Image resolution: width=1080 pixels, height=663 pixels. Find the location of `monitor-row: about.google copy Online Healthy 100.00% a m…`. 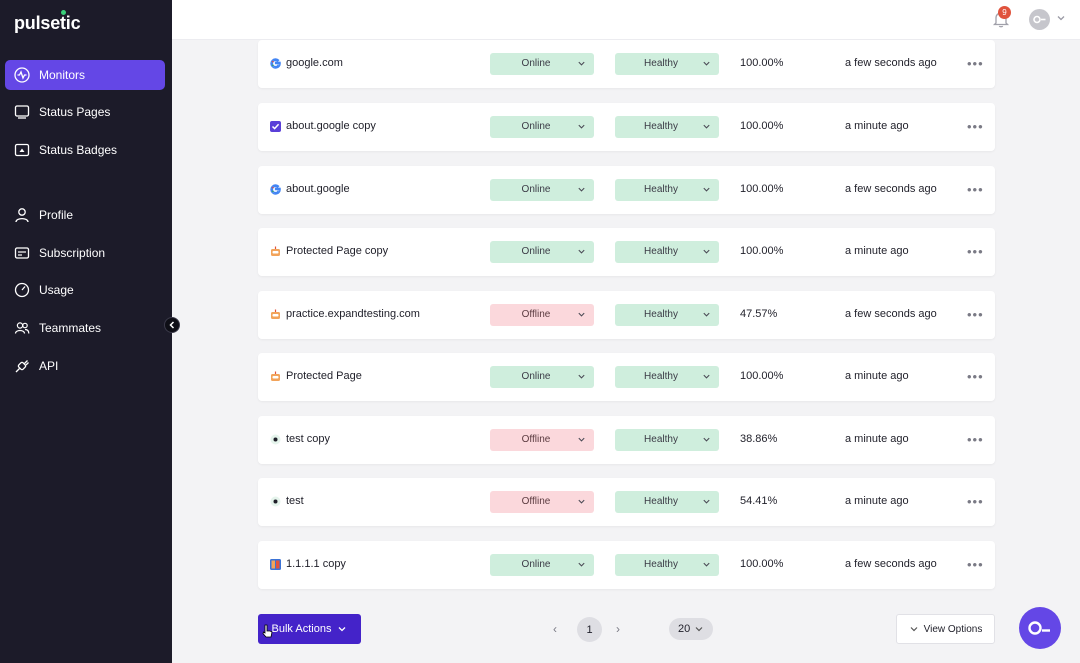

monitor-row: about.google copy Online Healthy 100.00% a m… is located at coordinates (626, 127).